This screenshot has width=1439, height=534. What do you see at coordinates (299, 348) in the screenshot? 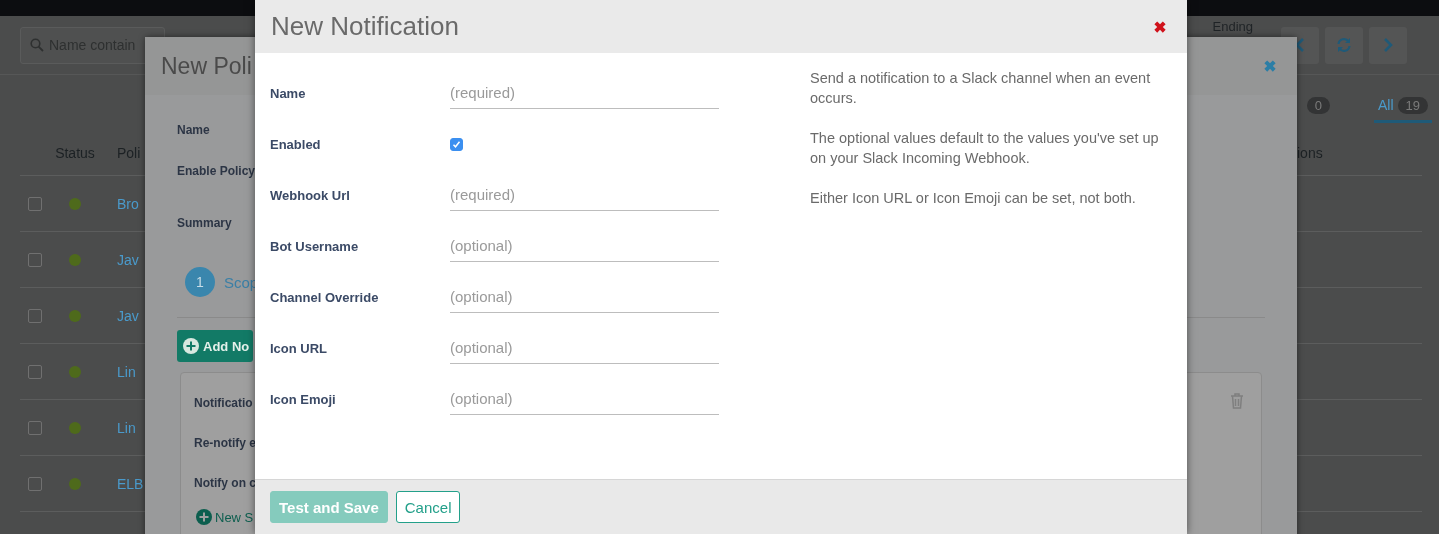
I see `field-label: Icon URL` at bounding box center [299, 348].